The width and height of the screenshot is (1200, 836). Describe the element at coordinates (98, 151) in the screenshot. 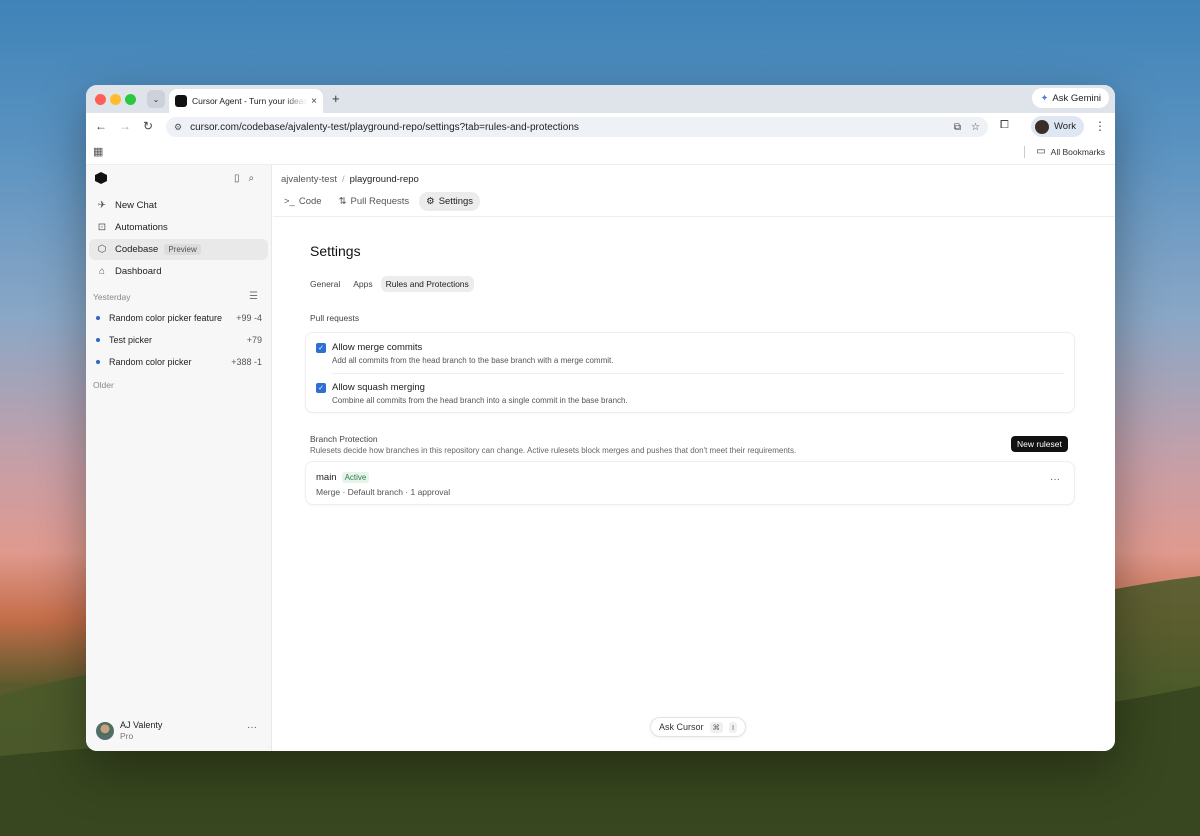

I see `apps-grid-icon: ▦` at that location.